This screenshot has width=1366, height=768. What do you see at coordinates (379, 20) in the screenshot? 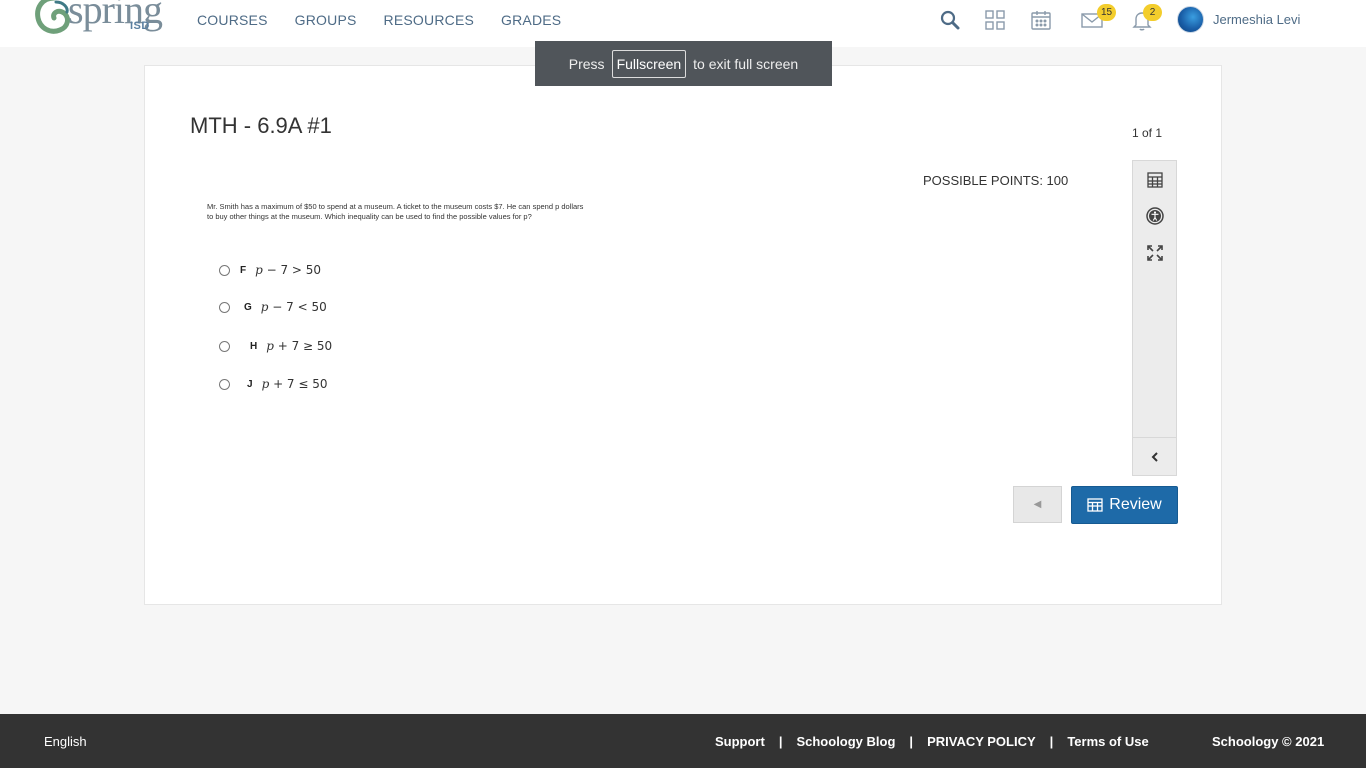
I see `main-nav: COURSES GROUPS RESOURCES GRADES` at bounding box center [379, 20].